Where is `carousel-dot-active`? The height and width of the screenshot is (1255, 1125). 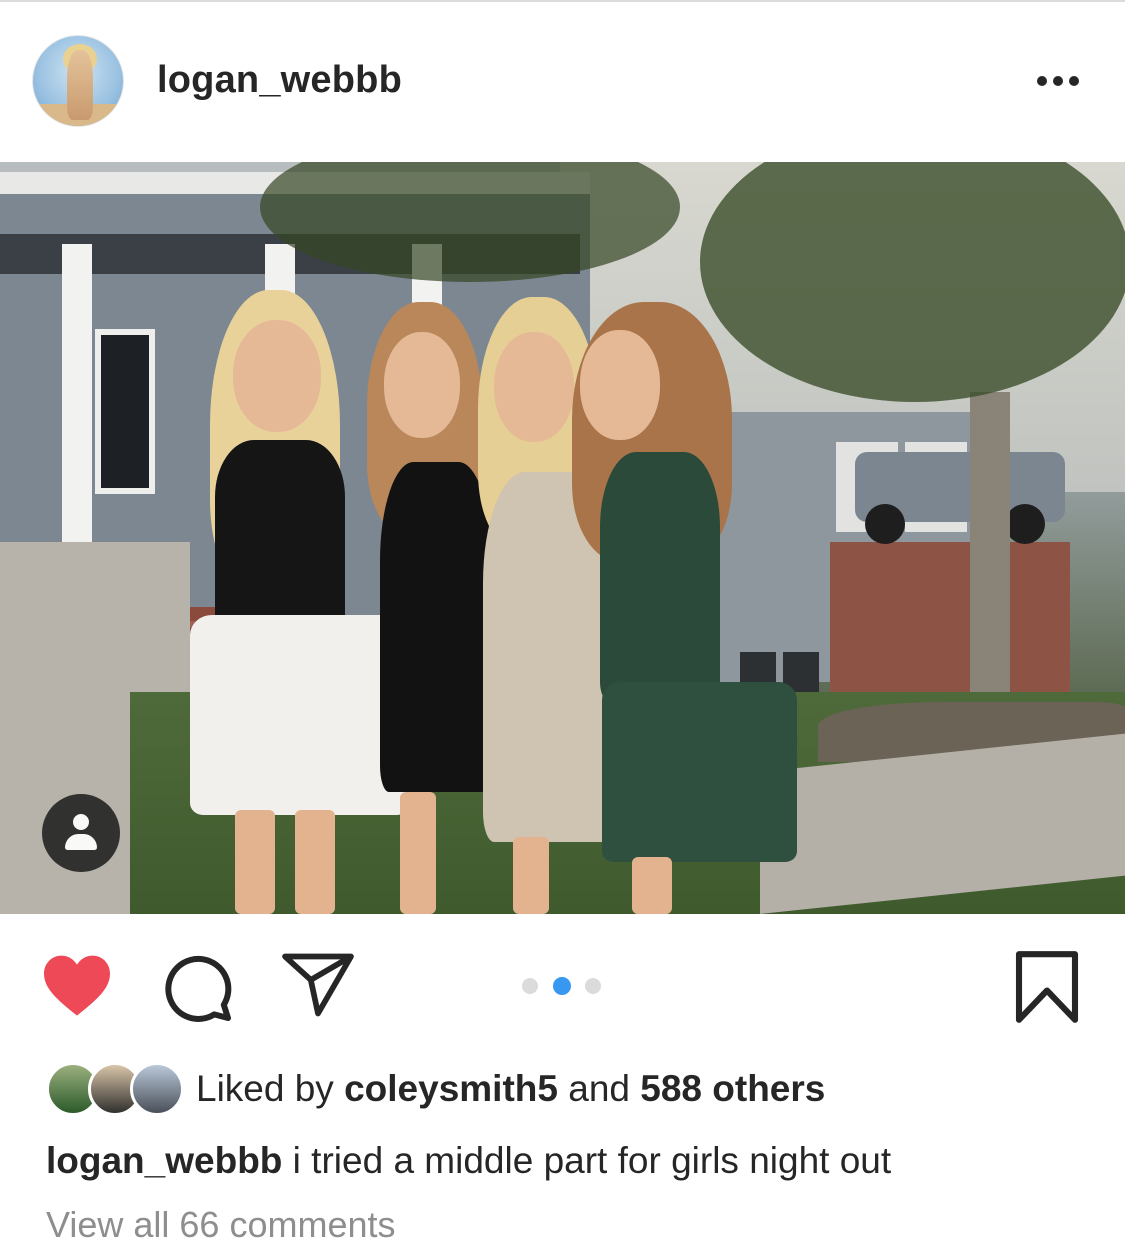 carousel-dot-active is located at coordinates (562, 986).